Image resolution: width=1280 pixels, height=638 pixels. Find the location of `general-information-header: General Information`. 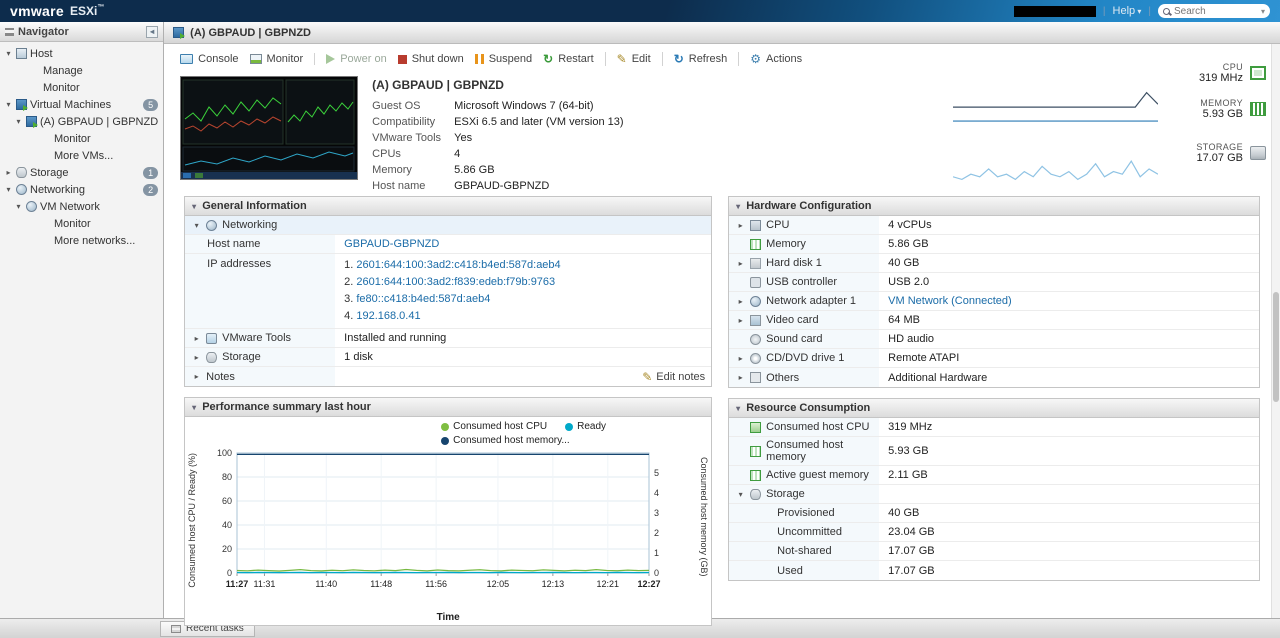

general-information-header: General Information is located at coordinates (448, 206).